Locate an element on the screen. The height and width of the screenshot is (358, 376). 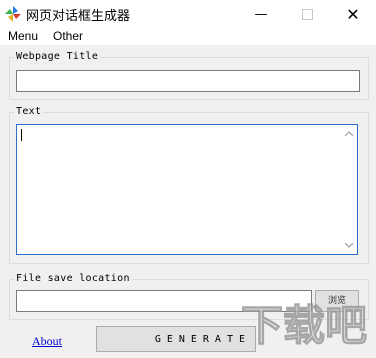
minimize-button: — is located at coordinates (261, 14).